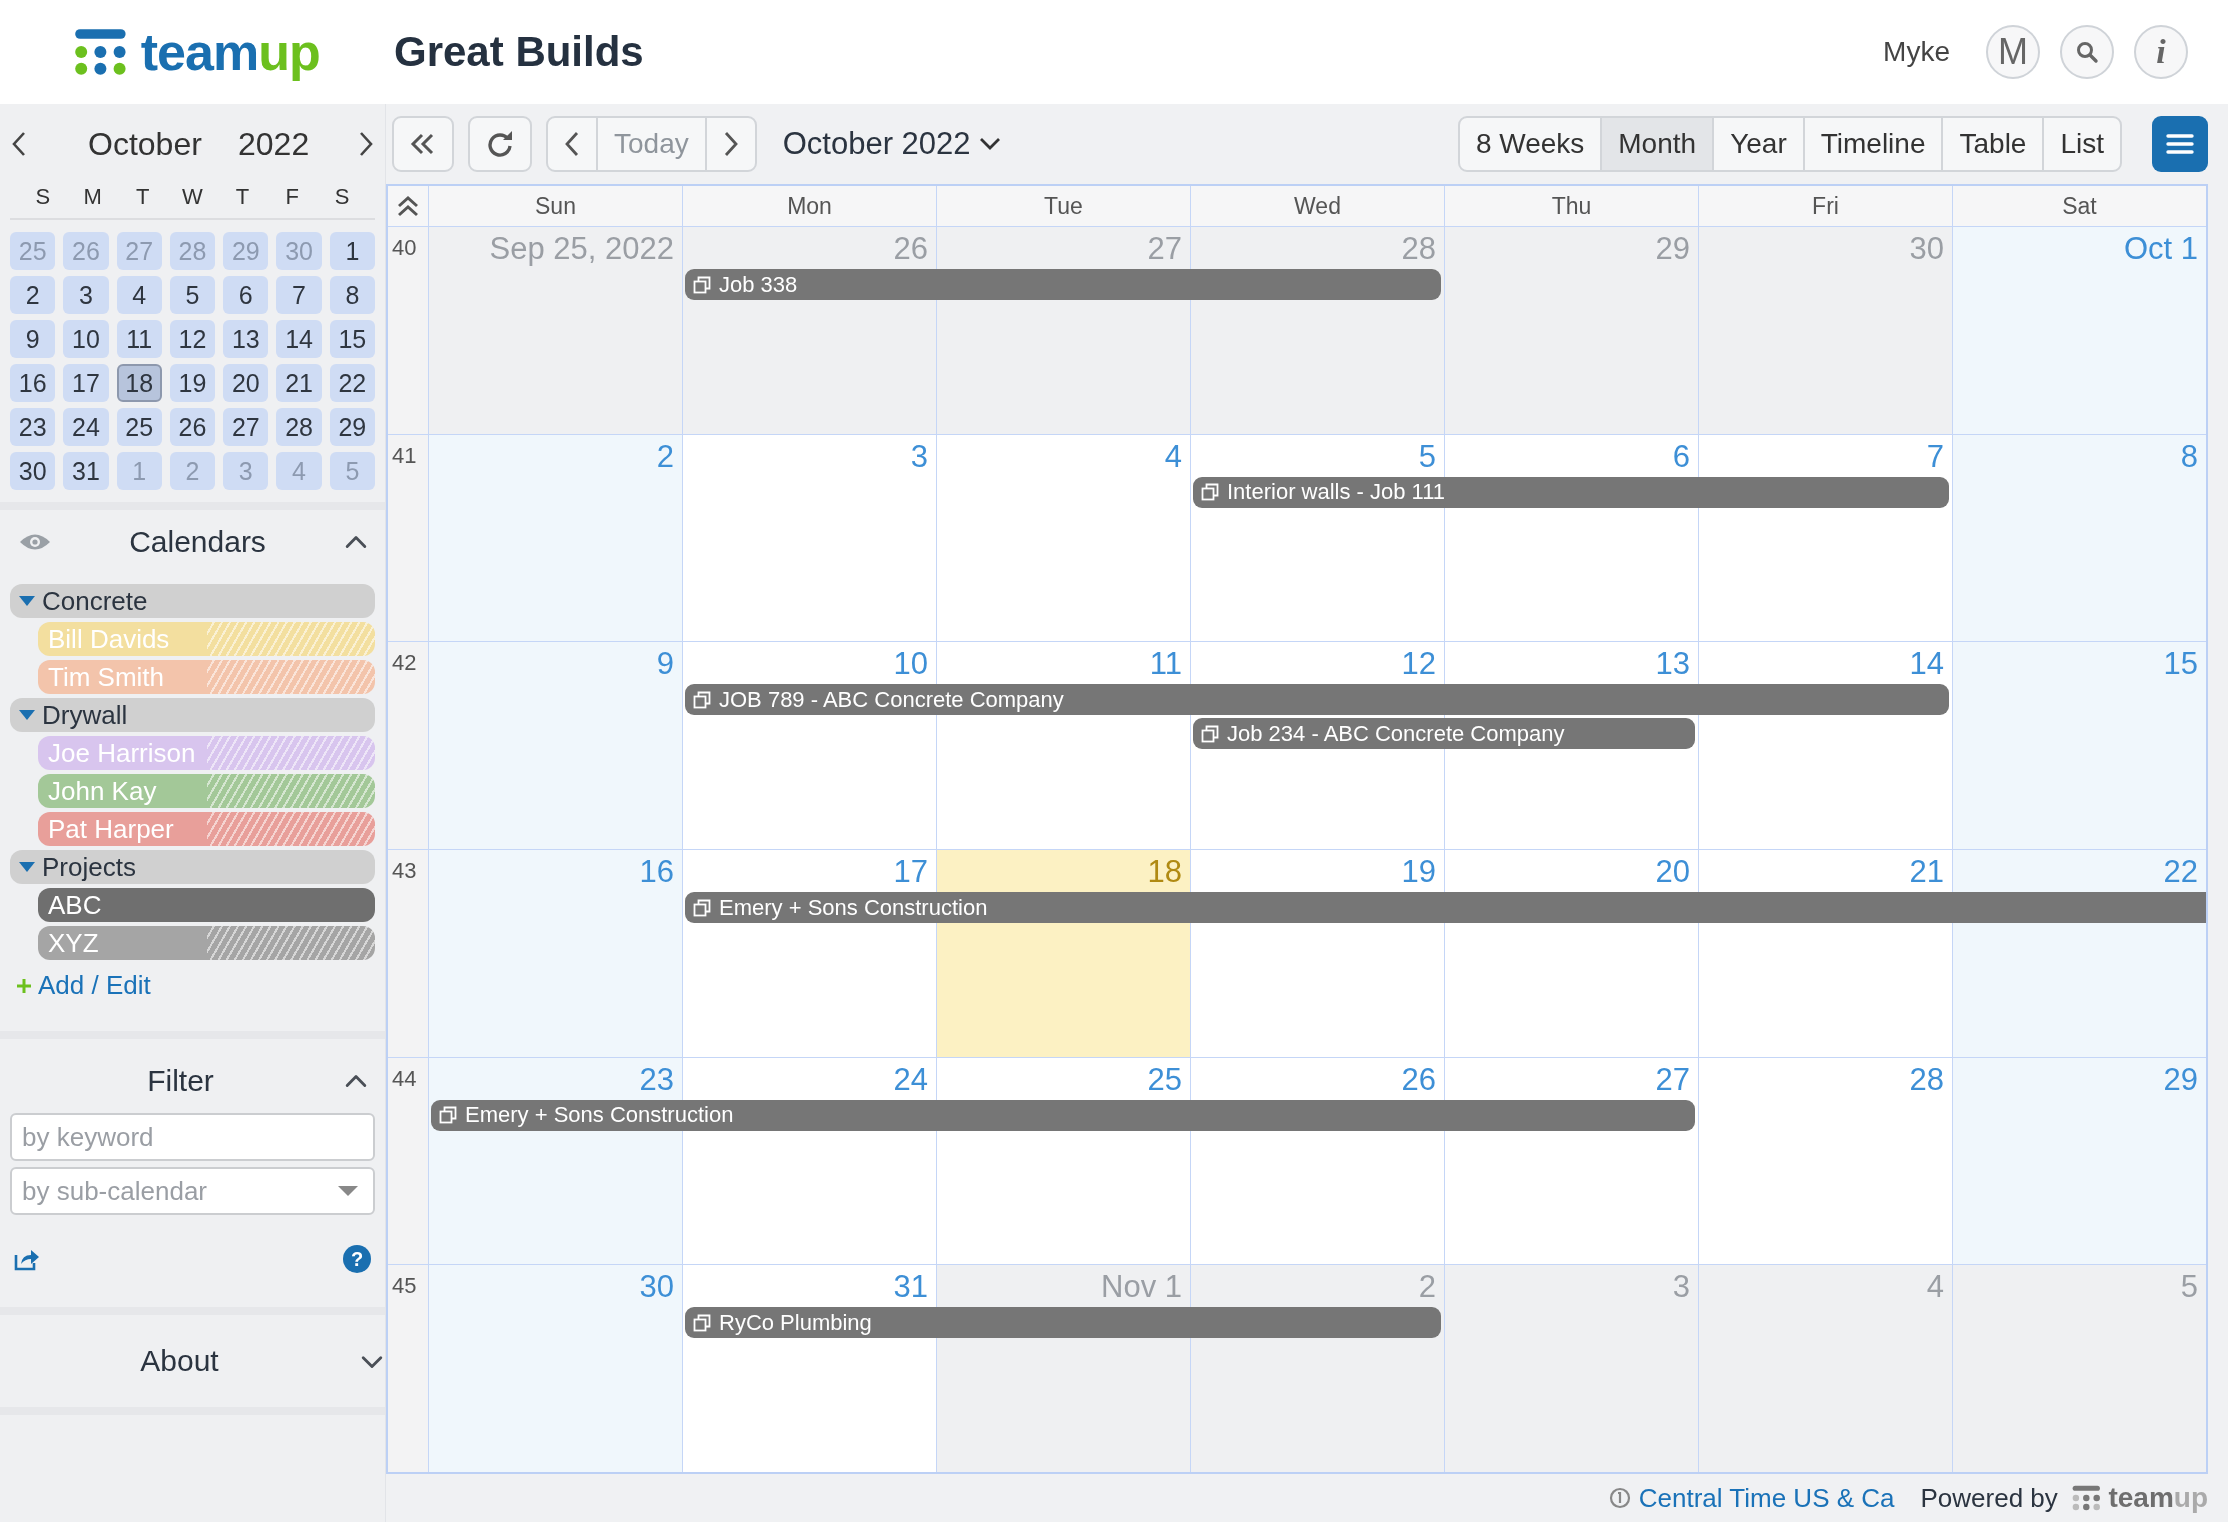  What do you see at coordinates (891, 144) in the screenshot?
I see `period-dropdown: October 2022` at bounding box center [891, 144].